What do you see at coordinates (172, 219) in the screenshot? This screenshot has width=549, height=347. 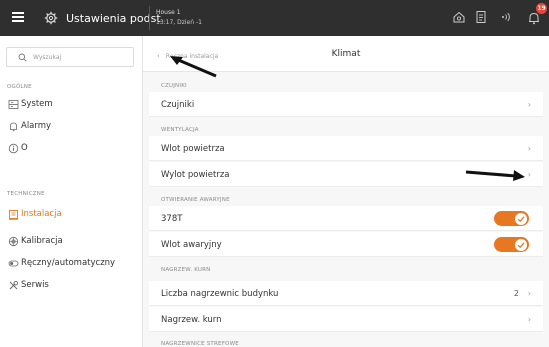 I see `row-label: 378T` at bounding box center [172, 219].